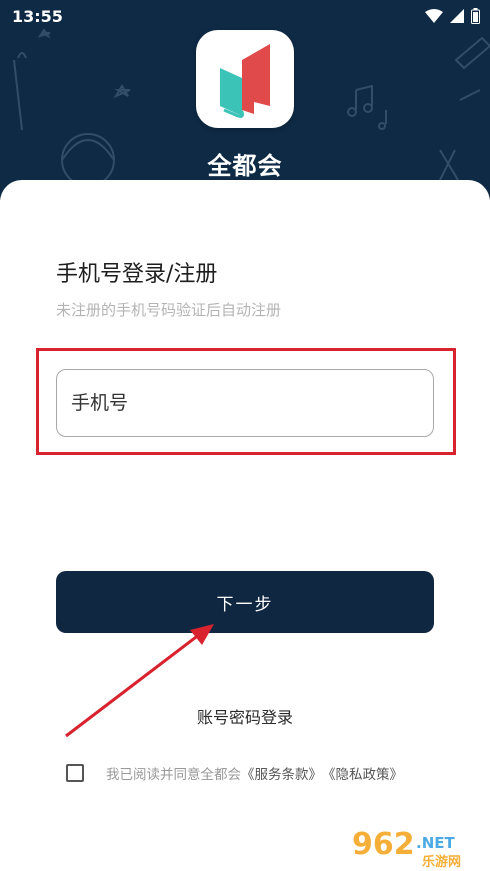  What do you see at coordinates (434, 16) in the screenshot?
I see `wifi-icon` at bounding box center [434, 16].